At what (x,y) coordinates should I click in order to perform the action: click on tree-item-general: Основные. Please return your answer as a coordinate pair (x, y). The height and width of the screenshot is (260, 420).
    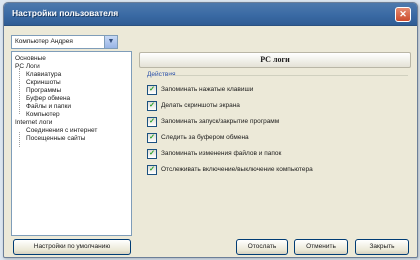
    Looking at the image, I should click on (30, 59).